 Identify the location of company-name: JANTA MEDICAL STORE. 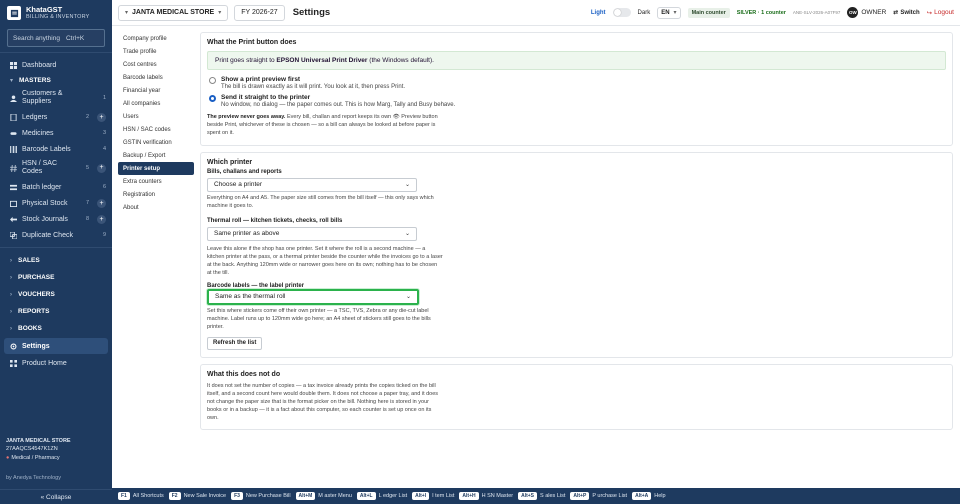
(173, 12).